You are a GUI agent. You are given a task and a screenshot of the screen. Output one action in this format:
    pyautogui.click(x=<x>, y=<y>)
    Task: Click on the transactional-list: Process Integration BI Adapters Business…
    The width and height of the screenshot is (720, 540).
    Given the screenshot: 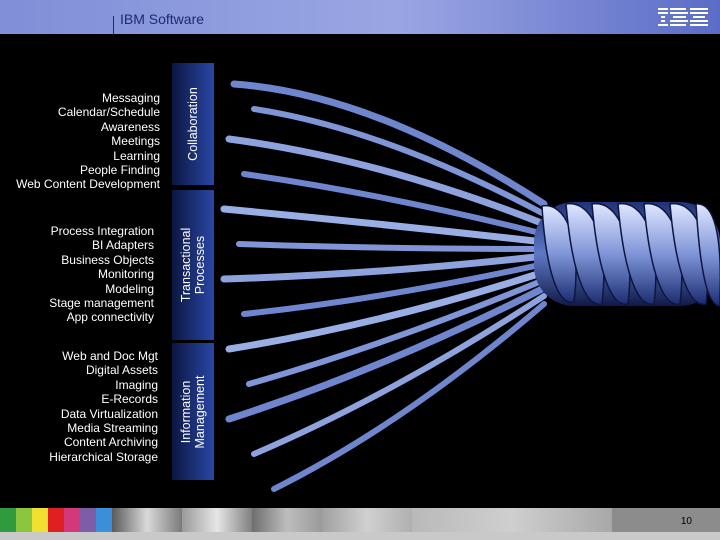 What is the action you would take?
    pyautogui.click(x=101, y=274)
    